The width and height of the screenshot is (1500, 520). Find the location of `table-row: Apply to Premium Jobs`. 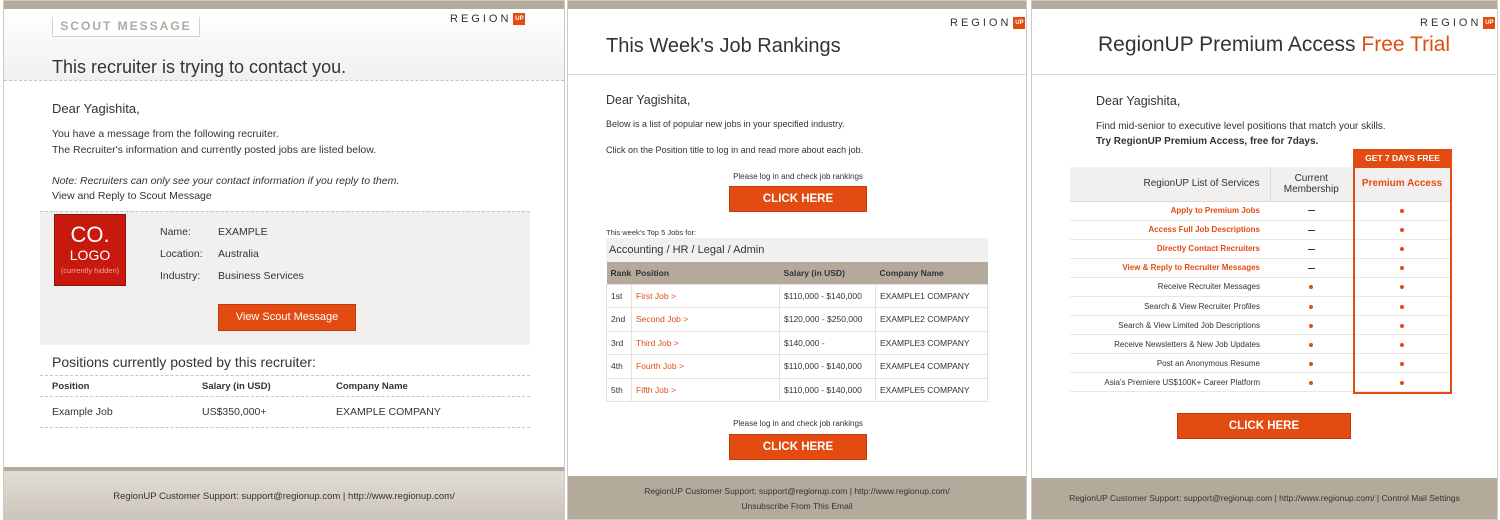

table-row: Apply to Premium Jobs is located at coordinates (1261, 211).